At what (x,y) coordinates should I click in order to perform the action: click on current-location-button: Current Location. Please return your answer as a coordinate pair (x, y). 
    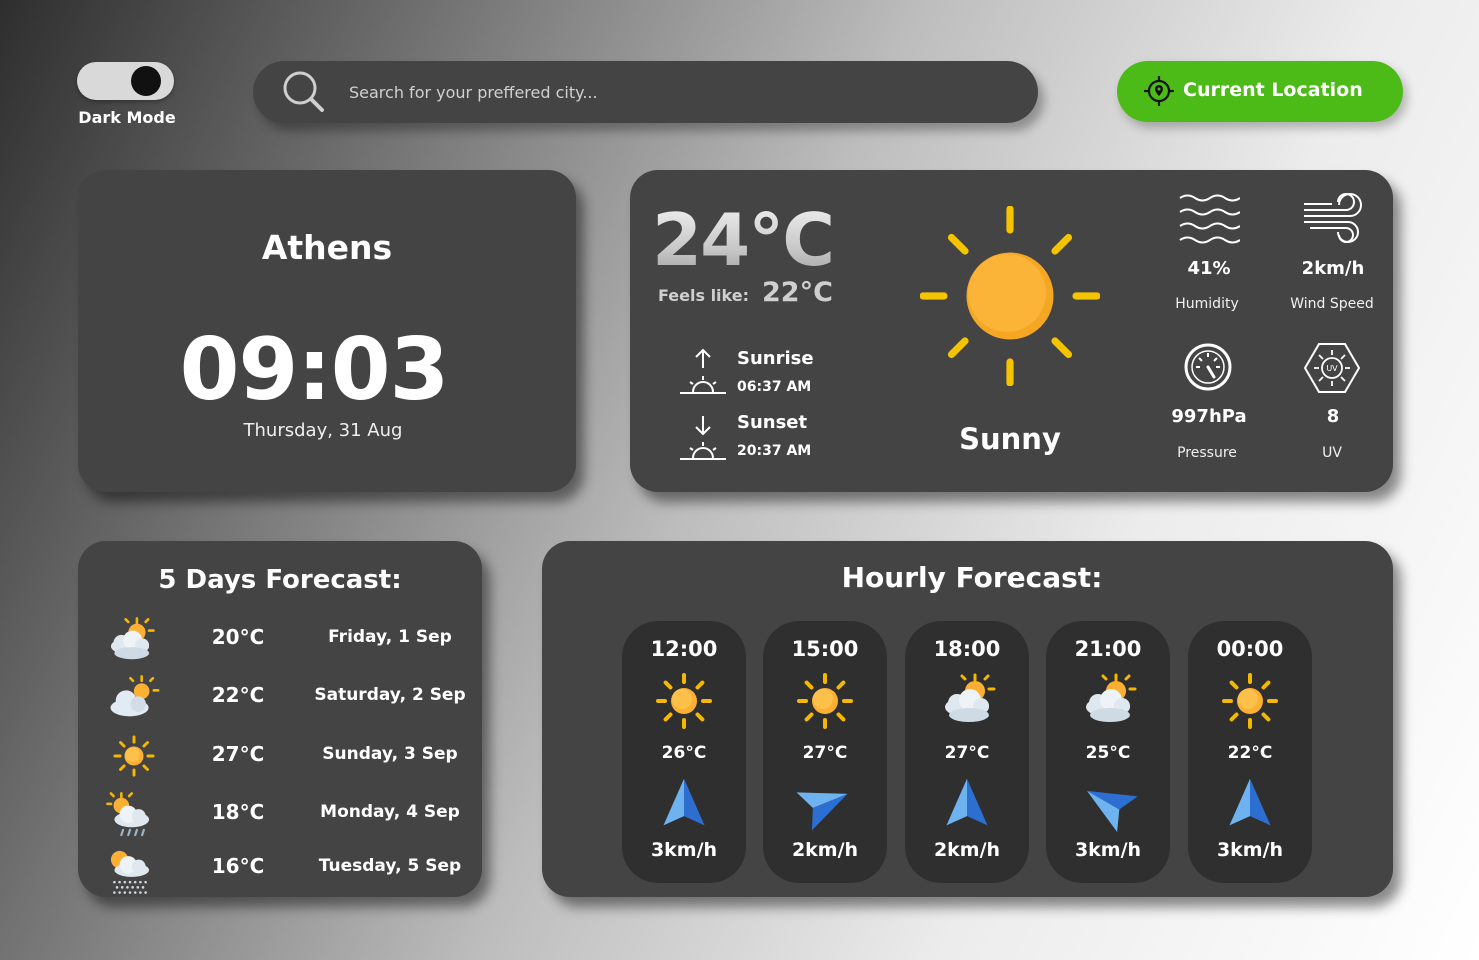
    Looking at the image, I should click on (1260, 91).